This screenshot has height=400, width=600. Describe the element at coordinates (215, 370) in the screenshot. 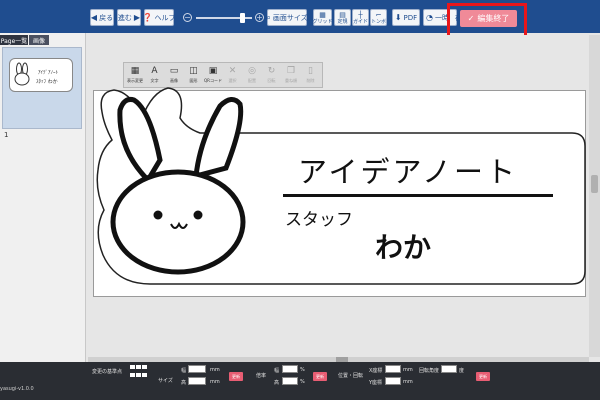

I see `size-width-unit: mm` at that location.